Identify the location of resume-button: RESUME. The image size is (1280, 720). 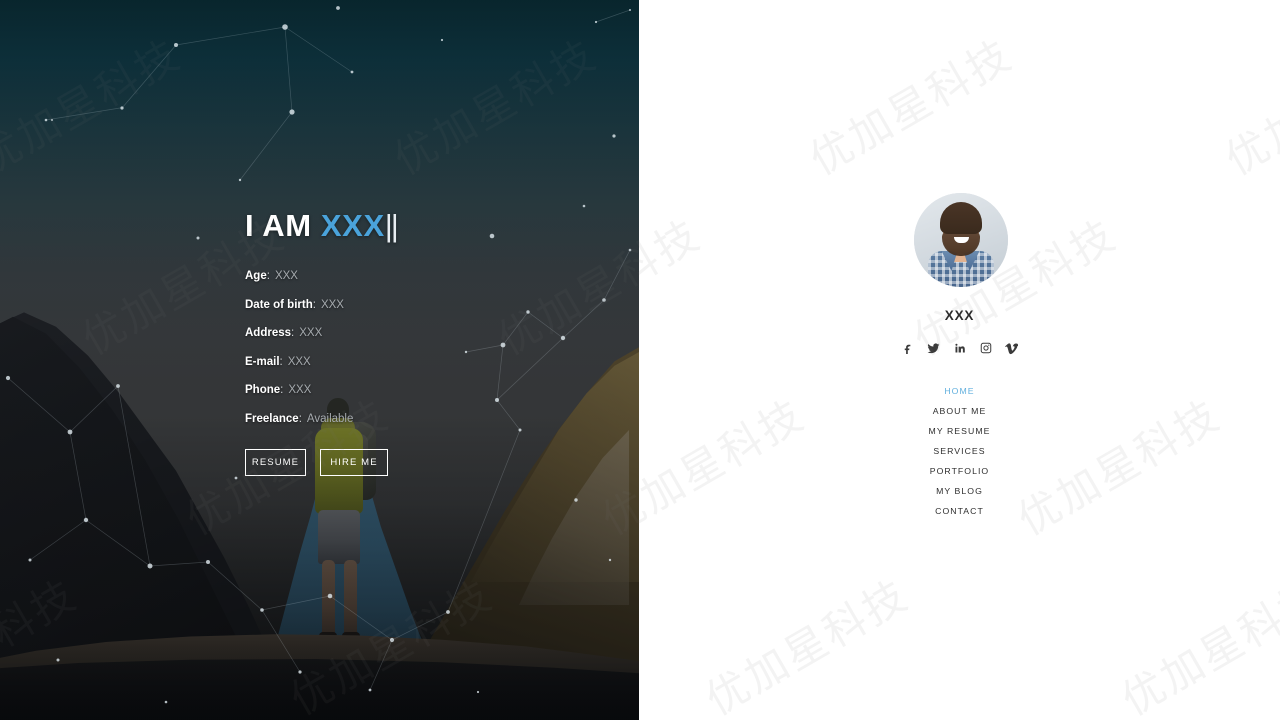
(275, 462).